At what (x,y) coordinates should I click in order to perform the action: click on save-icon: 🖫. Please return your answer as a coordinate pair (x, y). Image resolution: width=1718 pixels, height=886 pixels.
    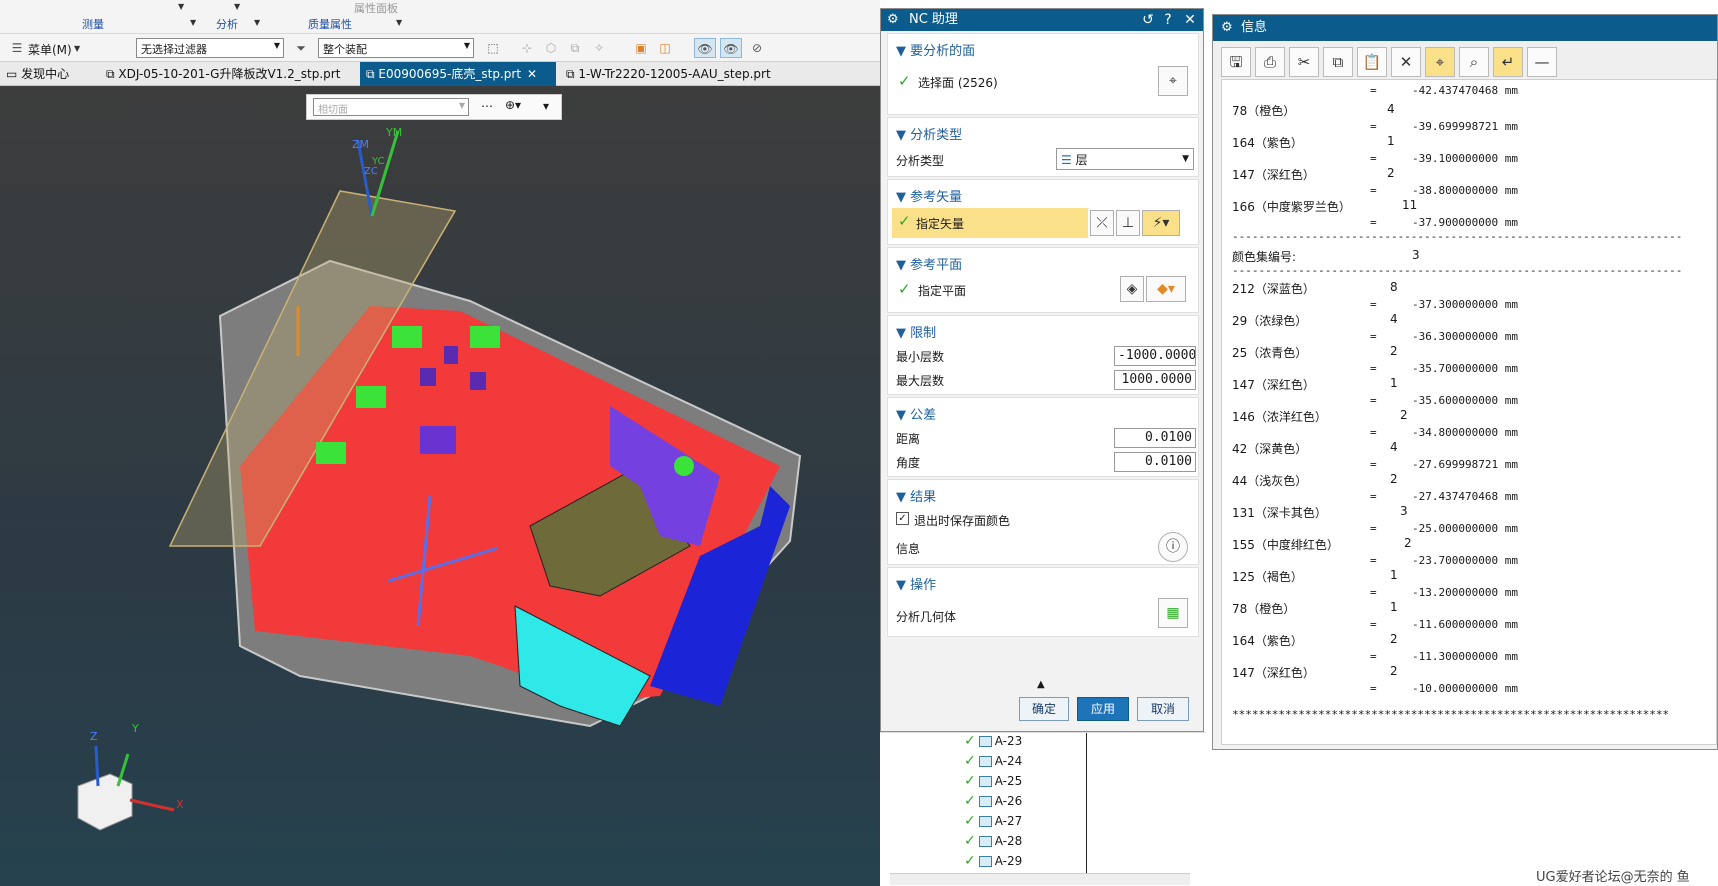
    Looking at the image, I should click on (1236, 62).